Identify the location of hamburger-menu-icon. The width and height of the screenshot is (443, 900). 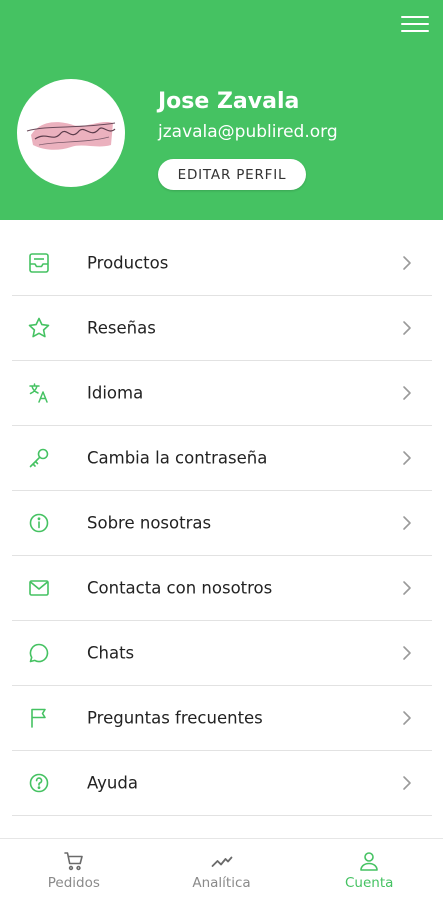
(415, 24).